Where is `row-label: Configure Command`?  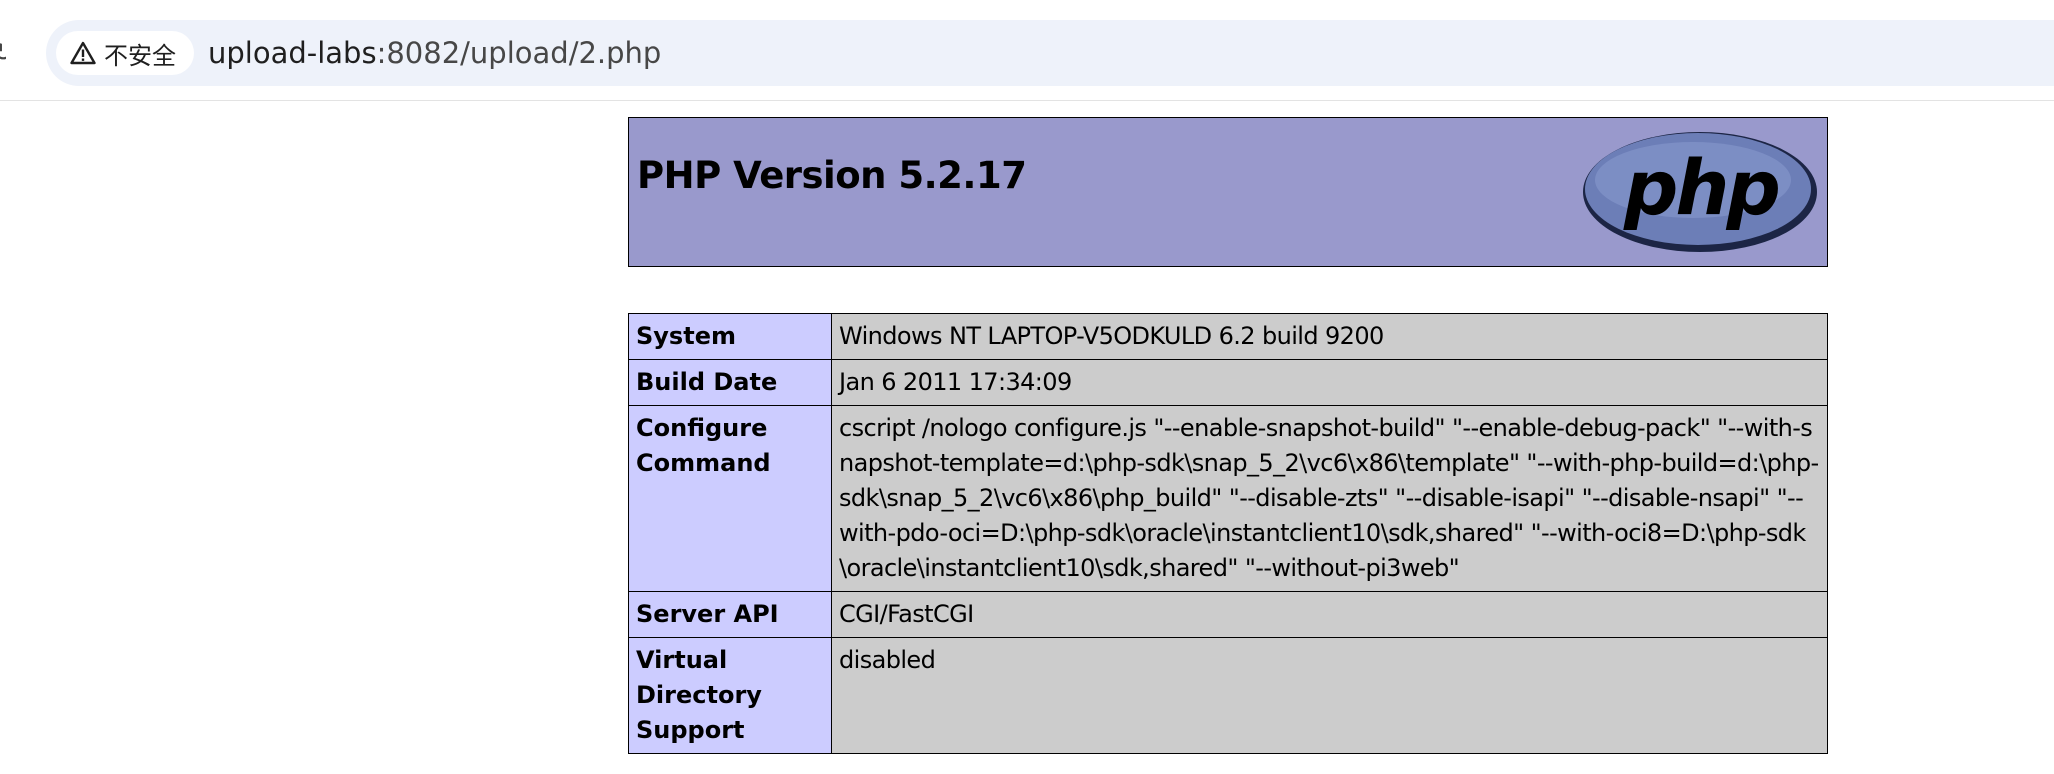 row-label: Configure Command is located at coordinates (730, 498).